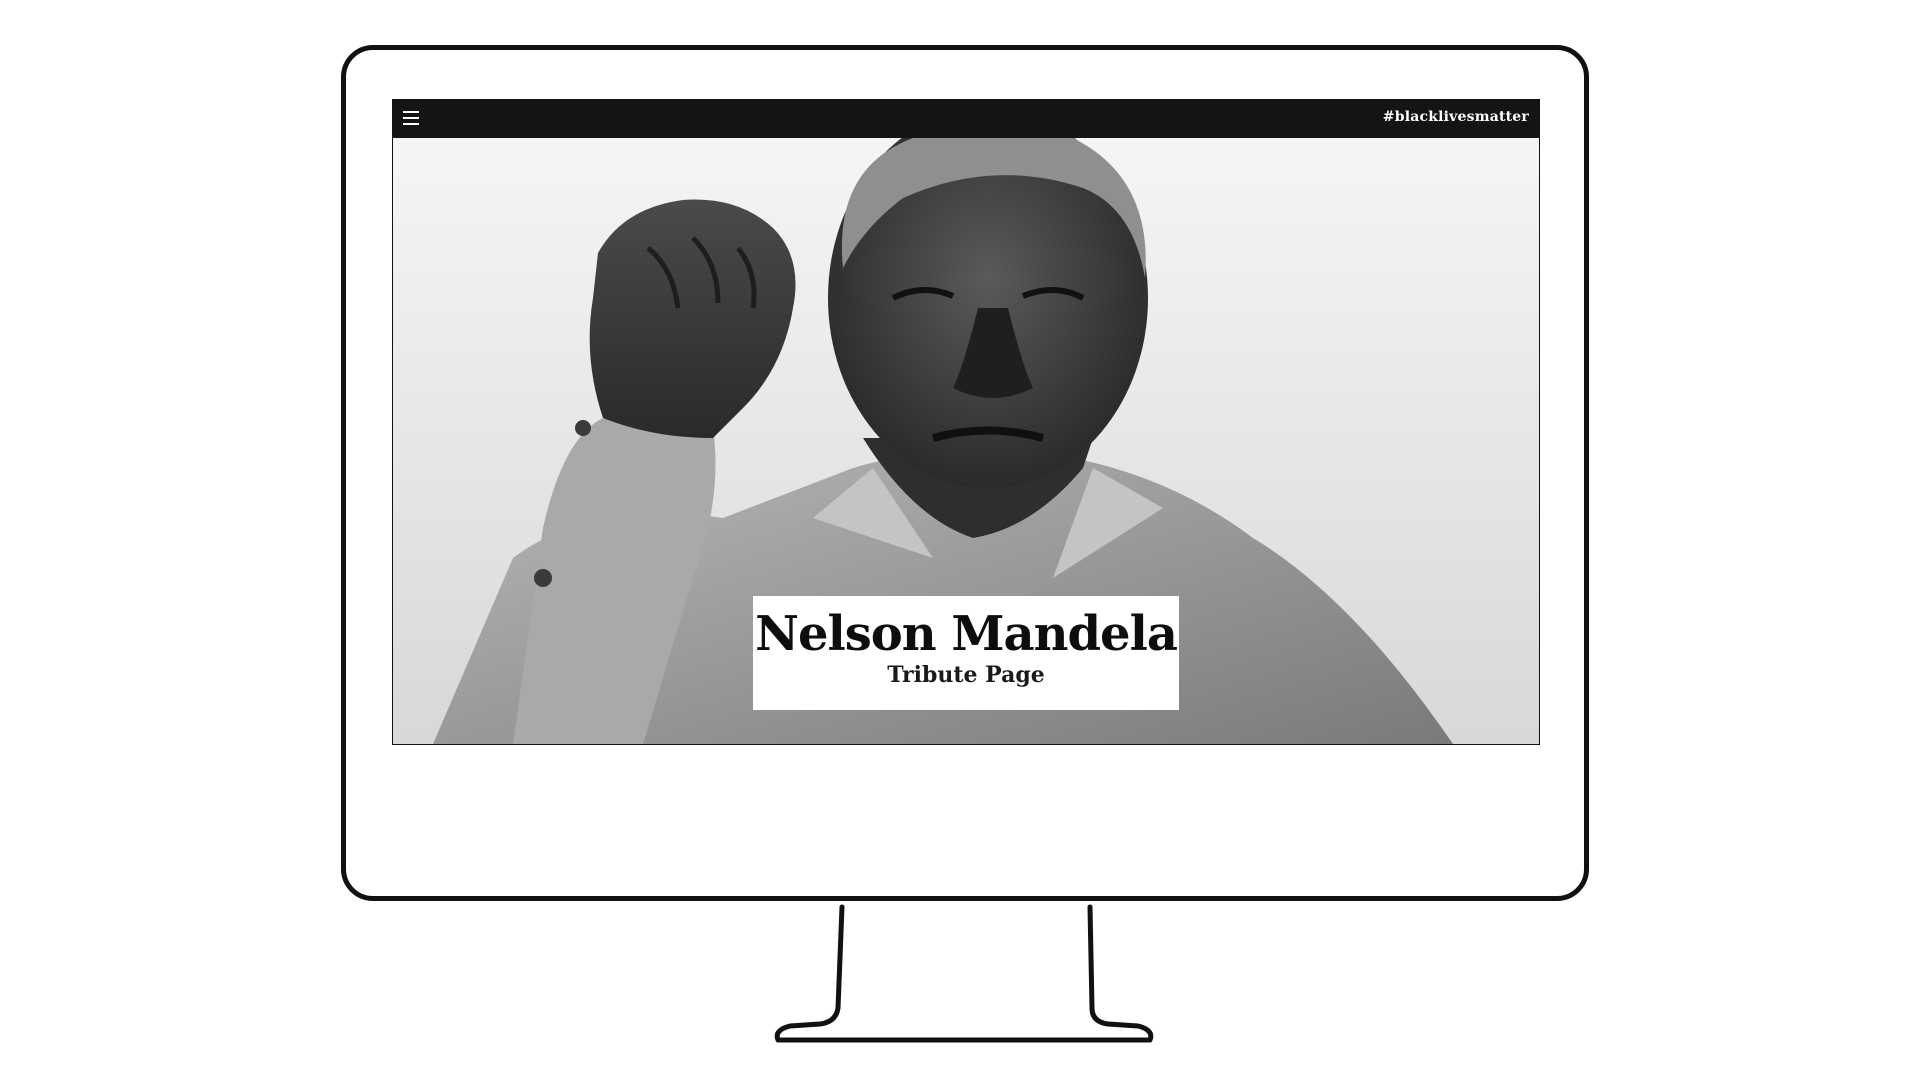 This screenshot has width=1920, height=1080. Describe the element at coordinates (966, 675) in the screenshot. I see `page-subtitle: Tribute Page` at that location.